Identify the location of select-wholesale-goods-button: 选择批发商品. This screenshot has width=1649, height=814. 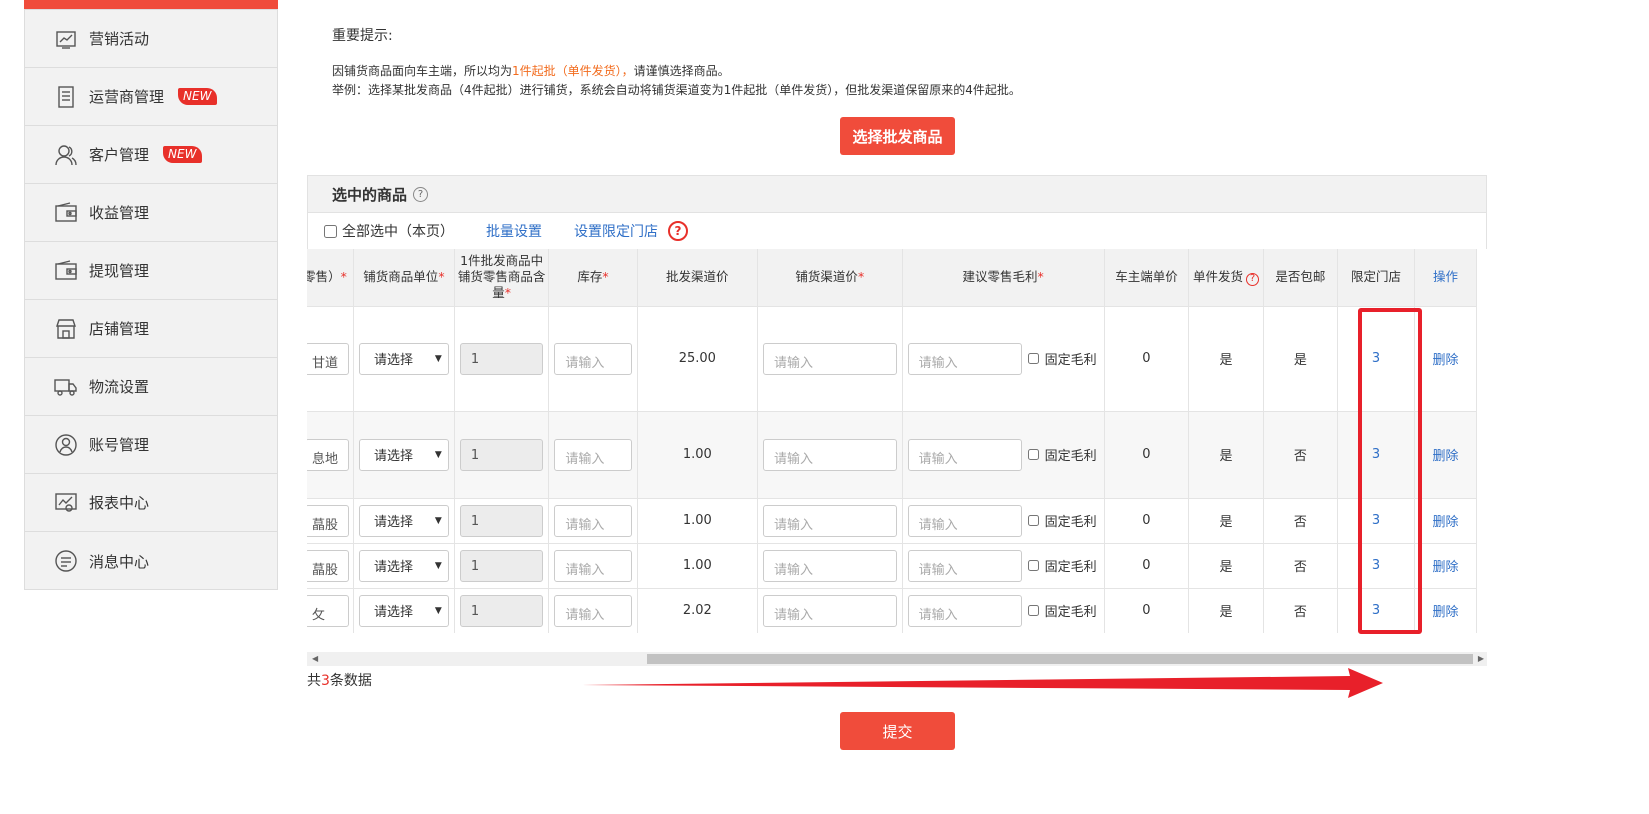
(897, 136).